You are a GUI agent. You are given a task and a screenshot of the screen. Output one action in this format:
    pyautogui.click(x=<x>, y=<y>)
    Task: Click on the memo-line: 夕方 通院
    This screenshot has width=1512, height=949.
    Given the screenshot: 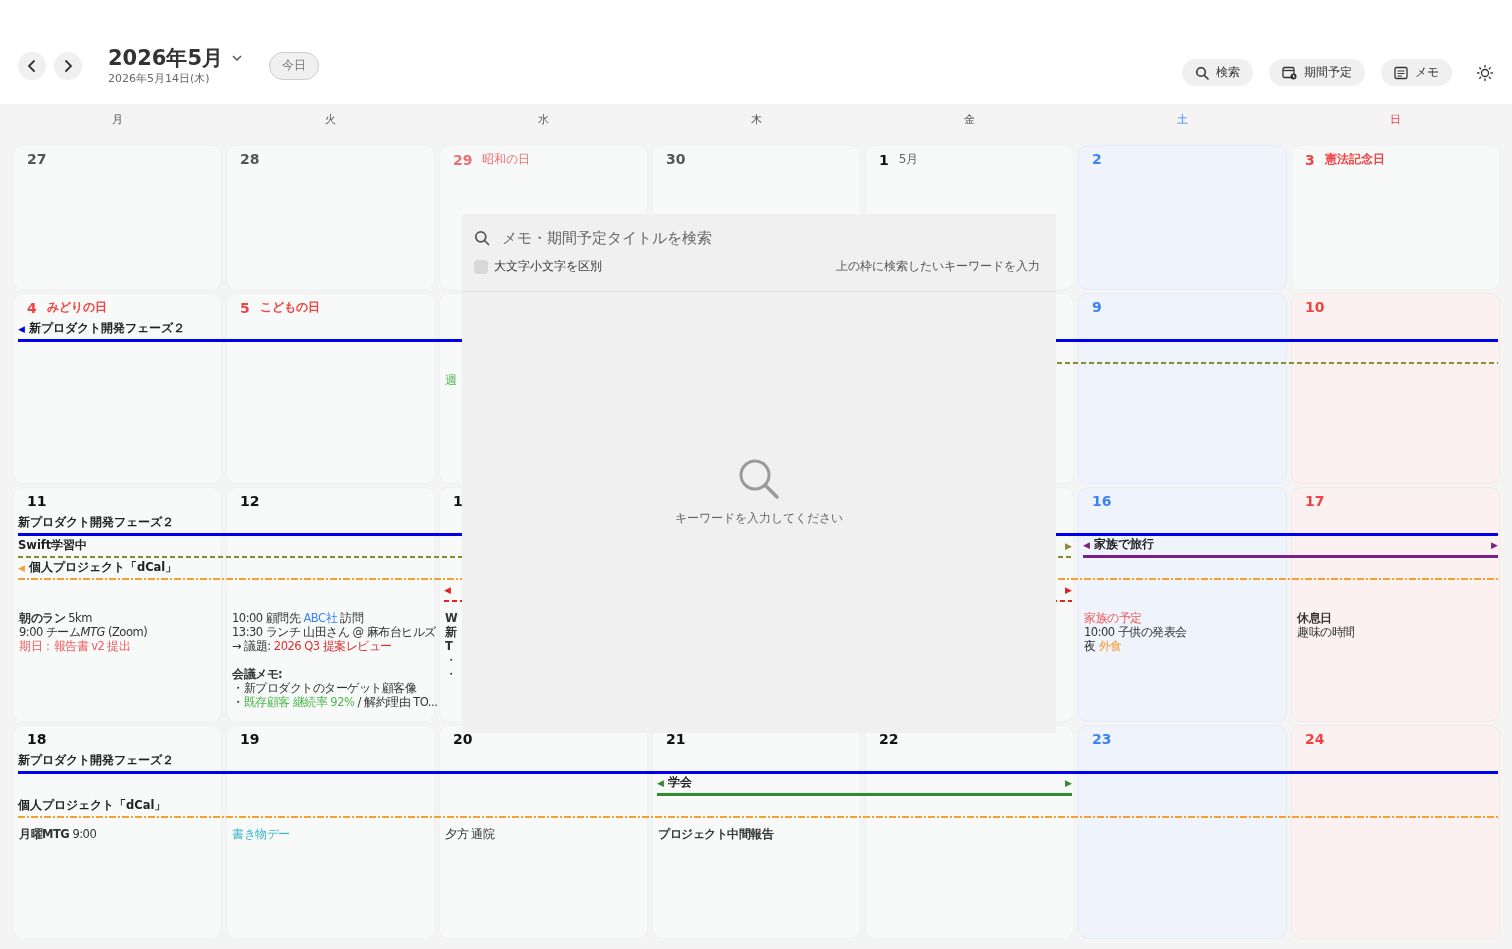 What is the action you would take?
    pyautogui.click(x=470, y=834)
    